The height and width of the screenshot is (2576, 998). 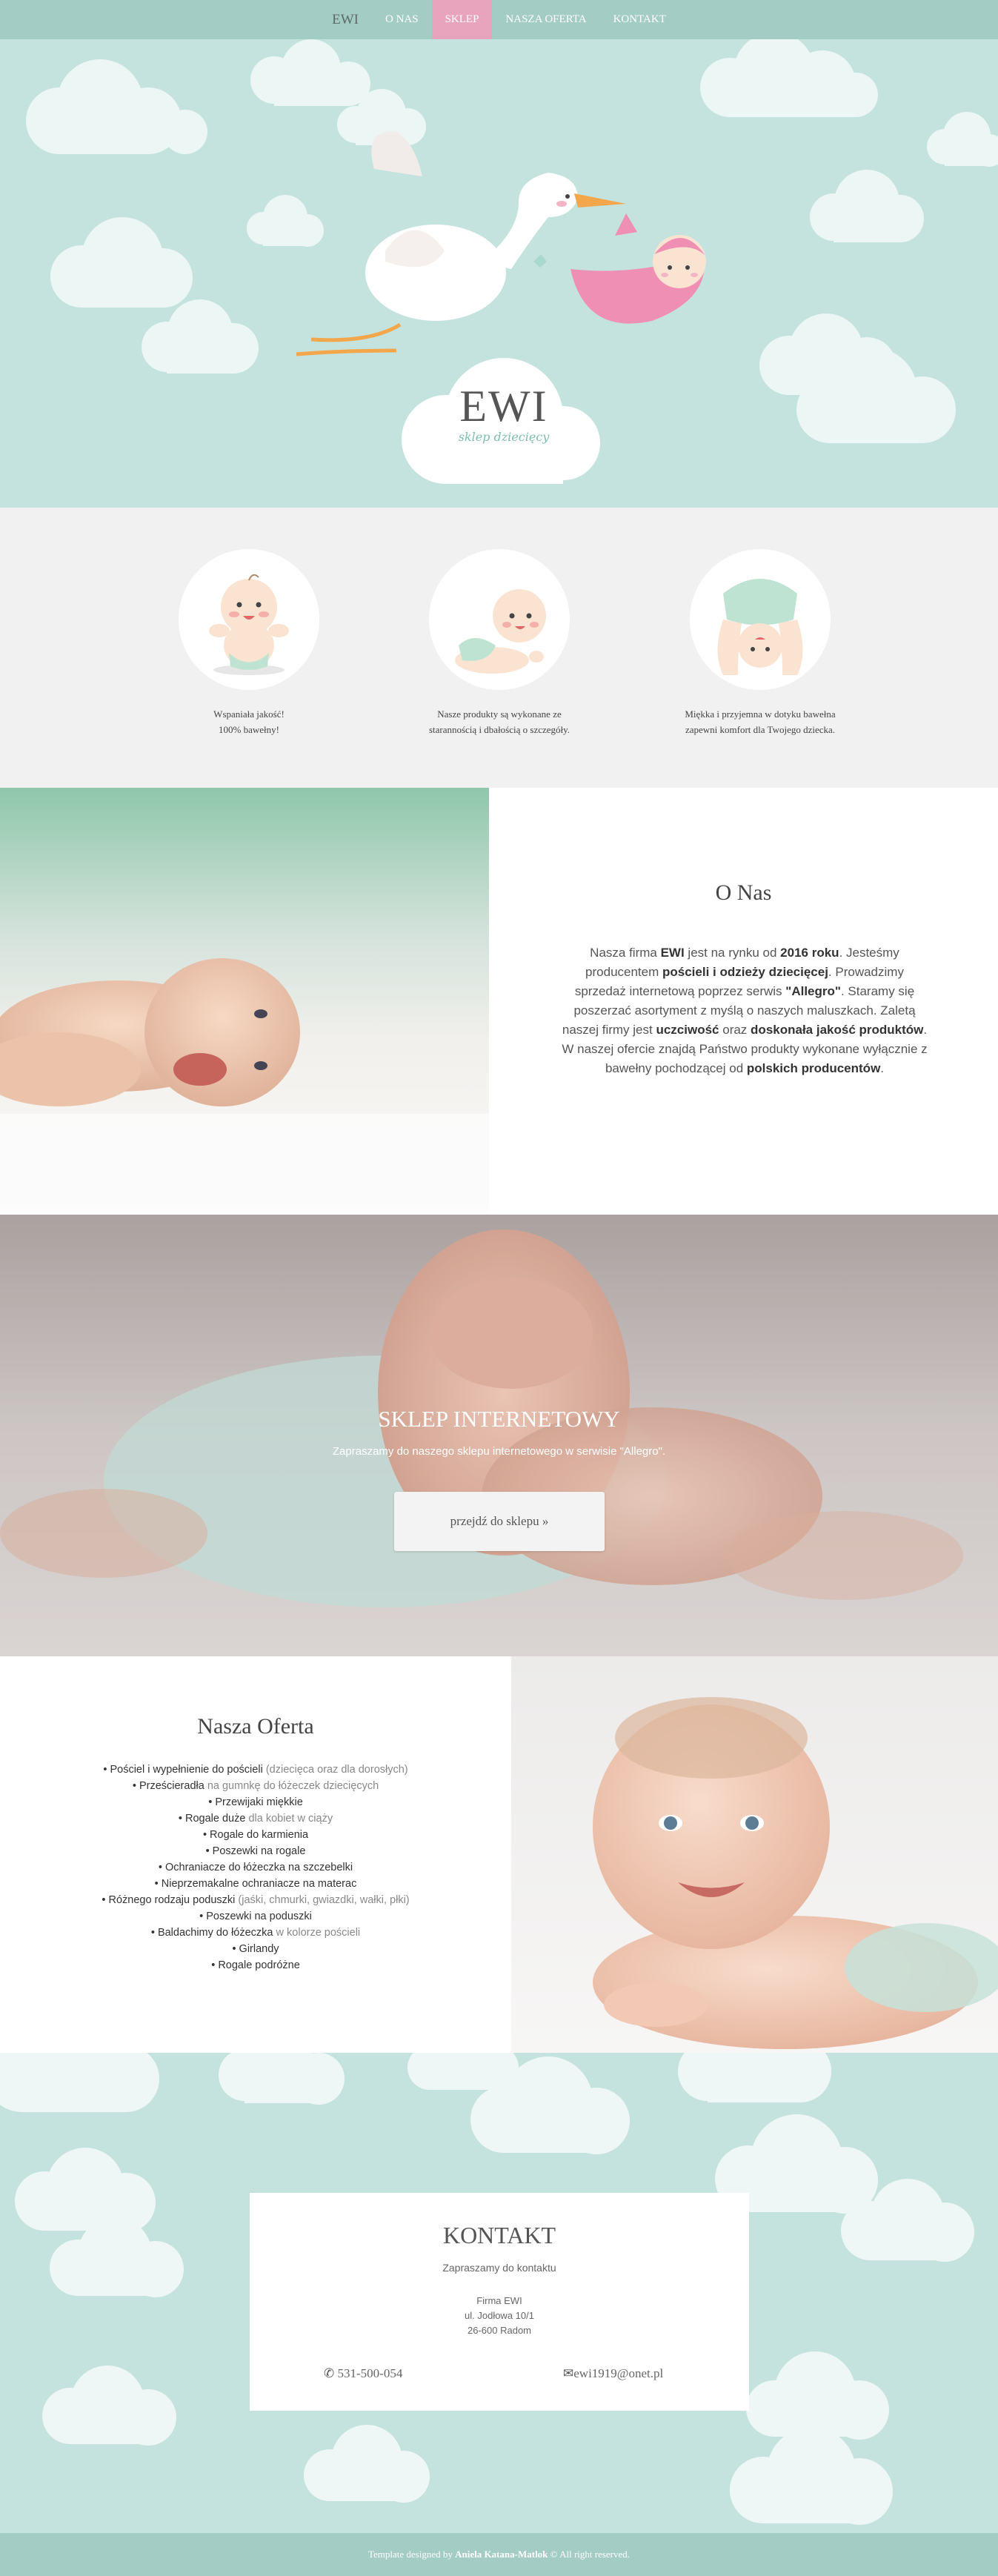 I want to click on hero-logo: EWI sklep dziecięcy, so click(x=504, y=414).